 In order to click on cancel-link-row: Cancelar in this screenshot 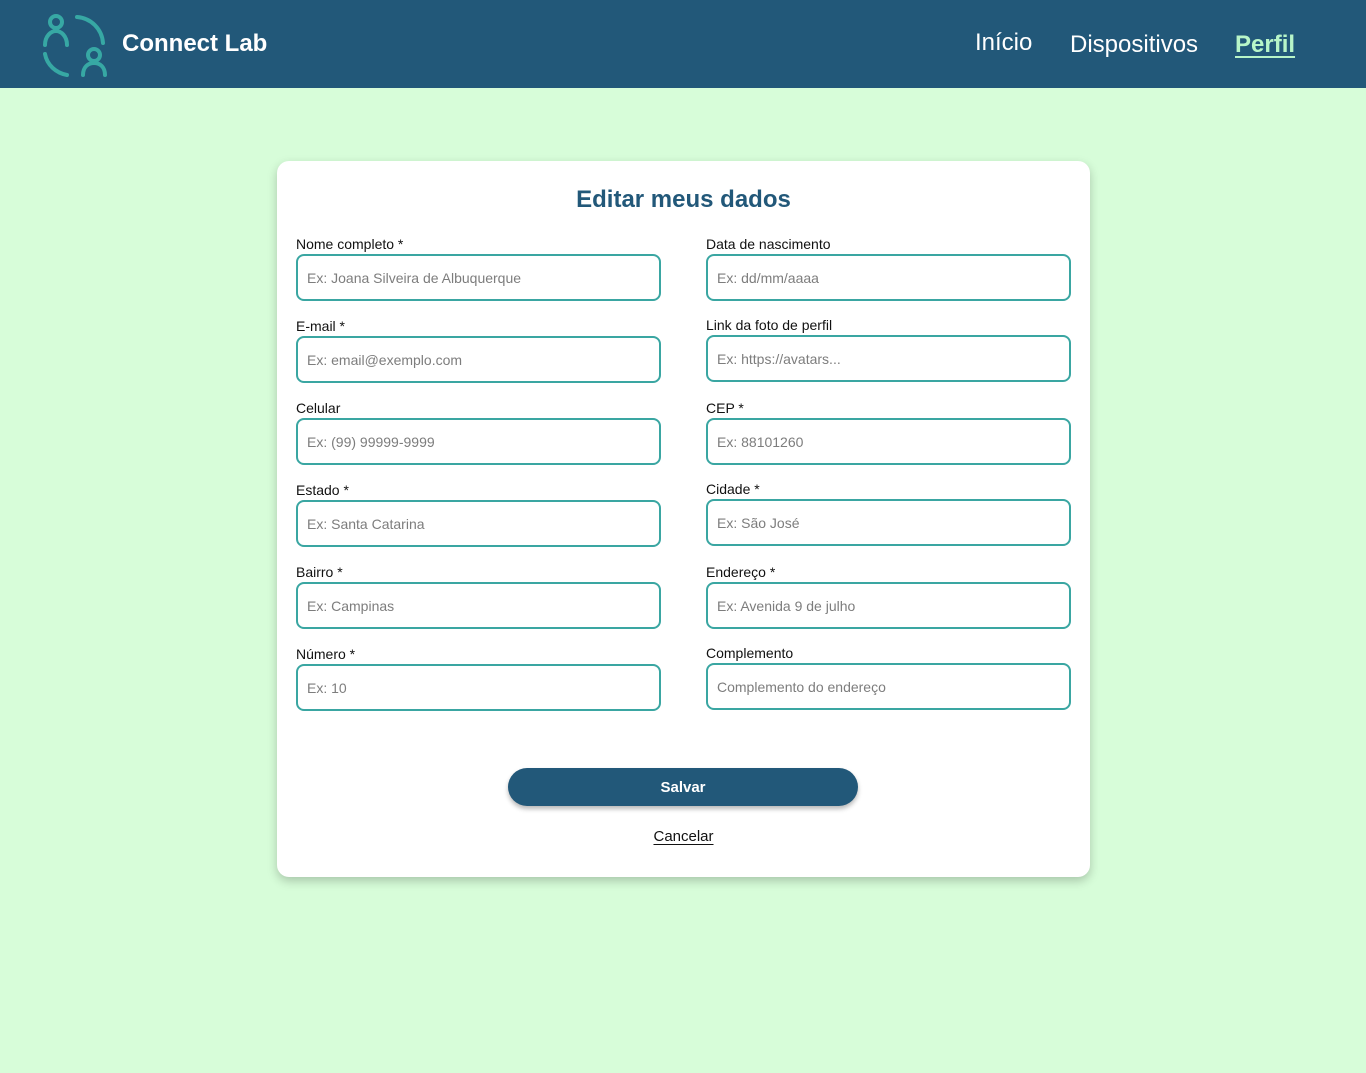, I will do `click(683, 837)`.